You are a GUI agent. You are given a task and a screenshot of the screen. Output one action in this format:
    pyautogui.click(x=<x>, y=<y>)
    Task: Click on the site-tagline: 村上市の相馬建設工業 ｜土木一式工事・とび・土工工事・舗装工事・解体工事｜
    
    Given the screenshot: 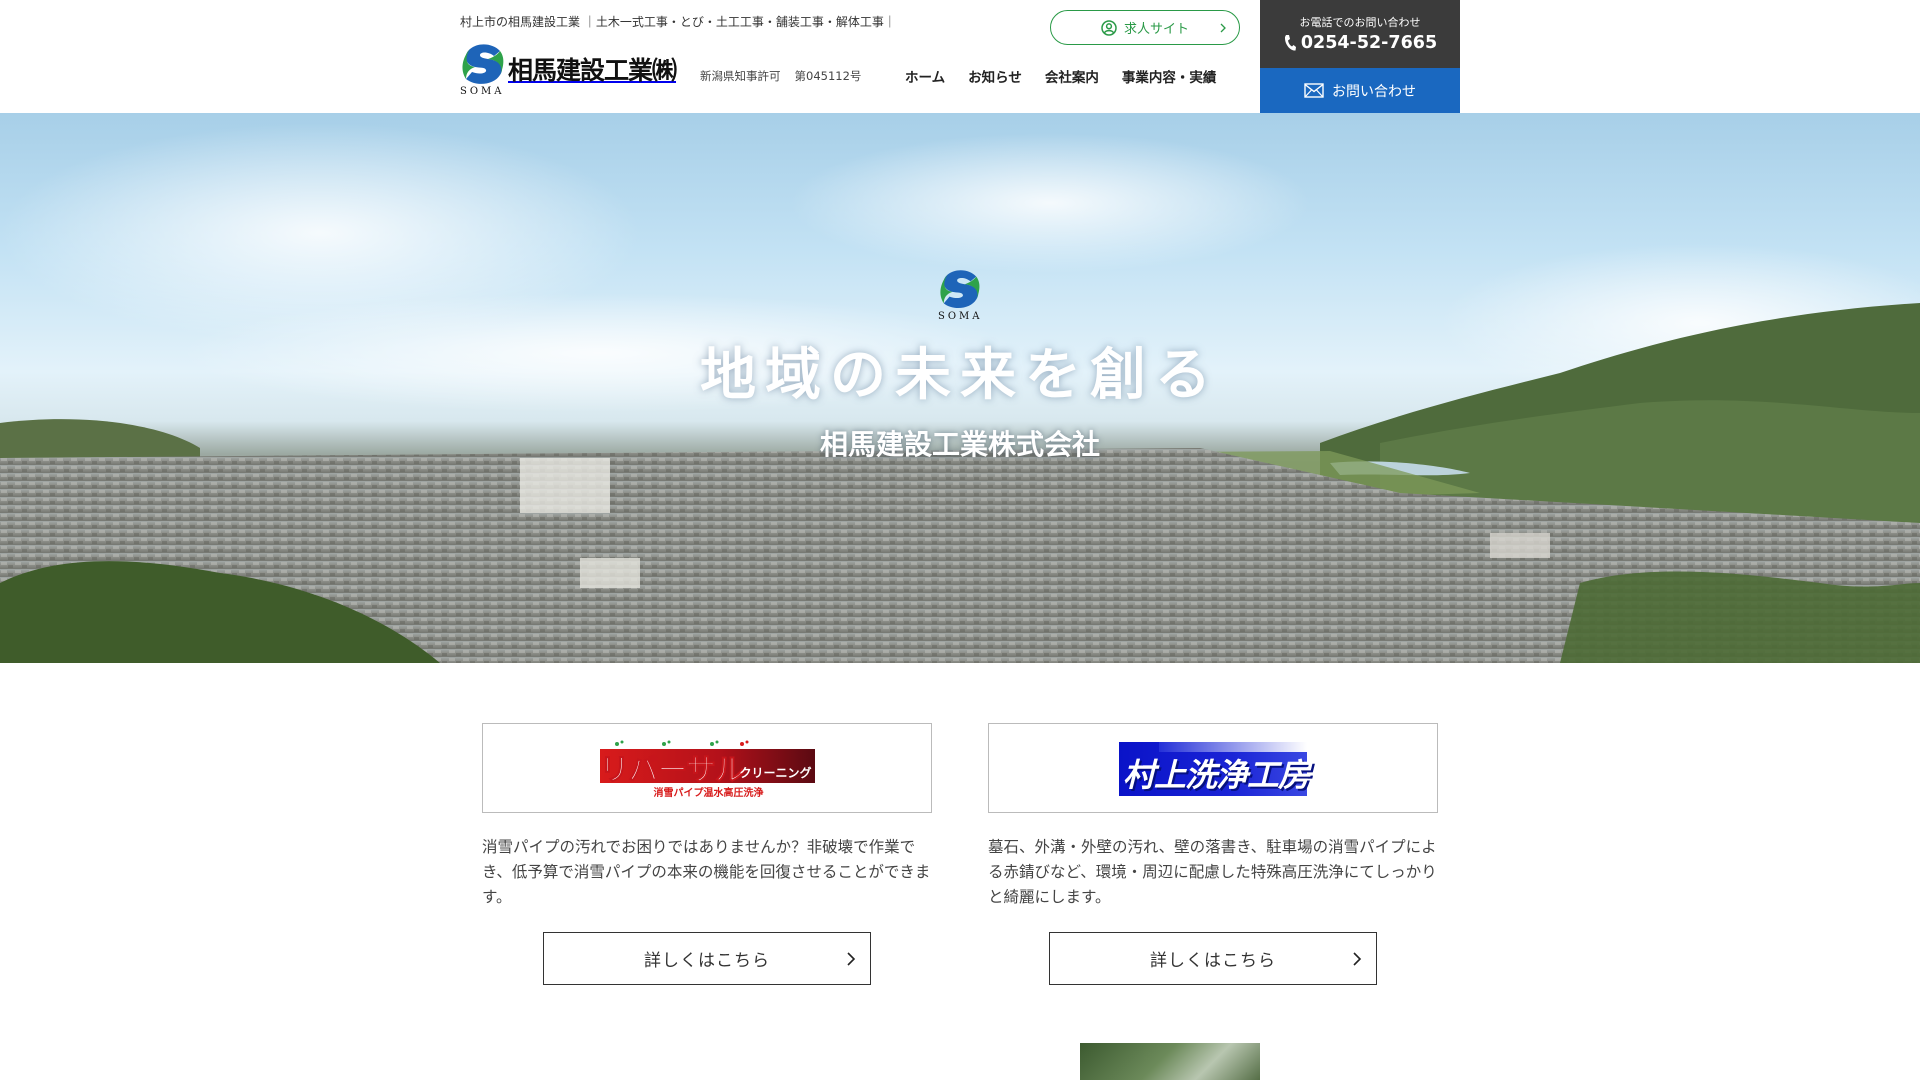 What is the action you would take?
    pyautogui.click(x=678, y=22)
    